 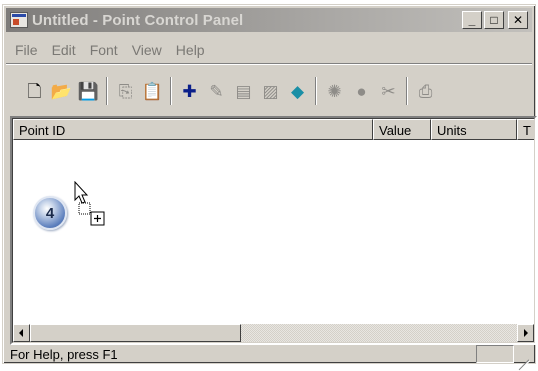 What do you see at coordinates (193, 129) in the screenshot?
I see `column-header-point-id: Point ID` at bounding box center [193, 129].